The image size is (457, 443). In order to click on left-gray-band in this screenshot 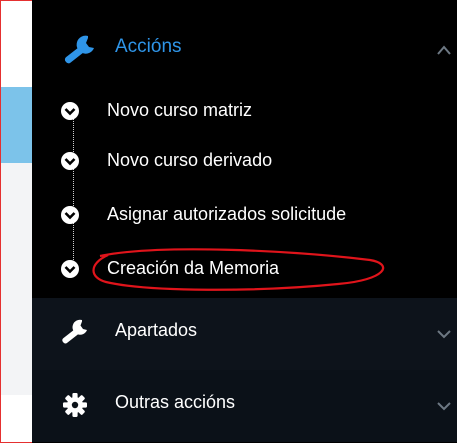, I will do `click(17, 279)`.